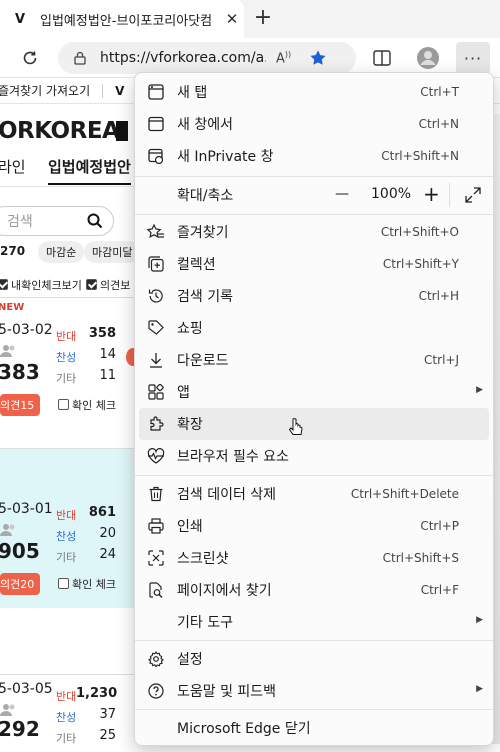 This screenshot has height=752, width=500. What do you see at coordinates (115, 285) in the screenshot?
I see `filter-label: 의견보` at bounding box center [115, 285].